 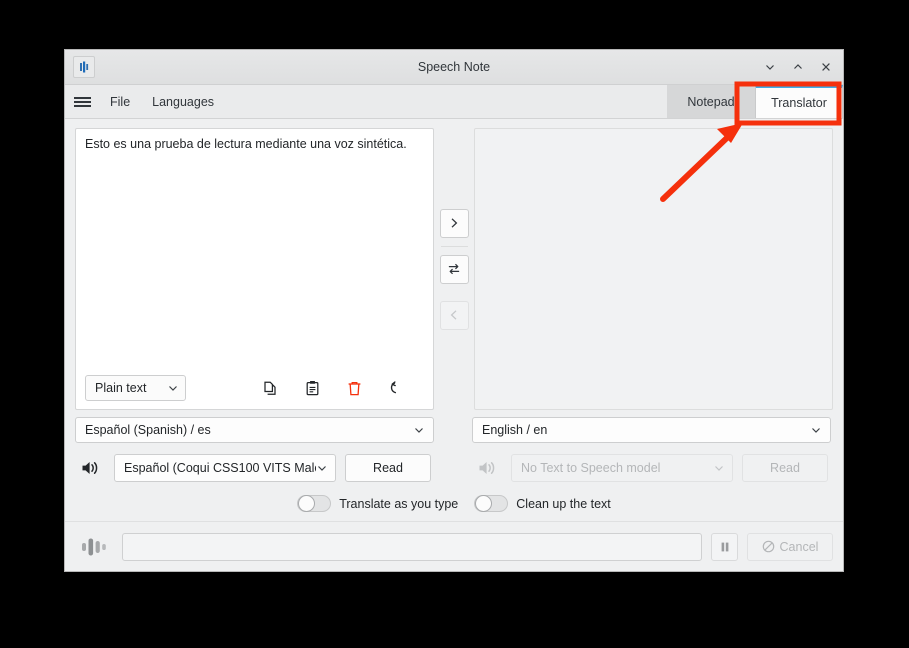 I want to click on source-tts-group: Español (Coqui CSS100 VITS Male Read, so click(x=254, y=468).